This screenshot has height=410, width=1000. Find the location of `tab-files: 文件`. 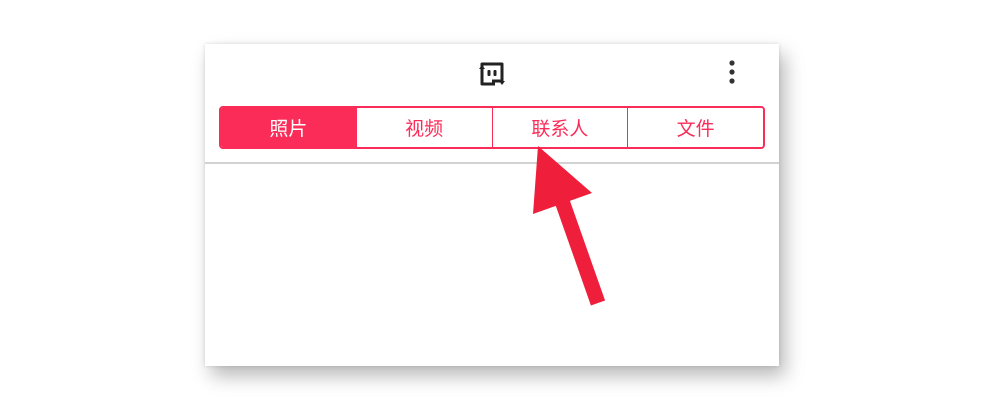

tab-files: 文件 is located at coordinates (695, 127).